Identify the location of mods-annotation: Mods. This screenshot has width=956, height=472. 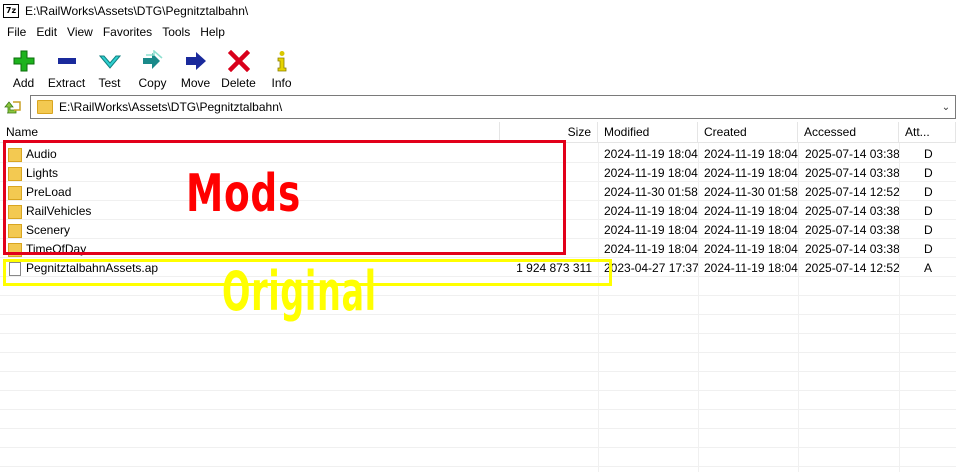
(243, 194).